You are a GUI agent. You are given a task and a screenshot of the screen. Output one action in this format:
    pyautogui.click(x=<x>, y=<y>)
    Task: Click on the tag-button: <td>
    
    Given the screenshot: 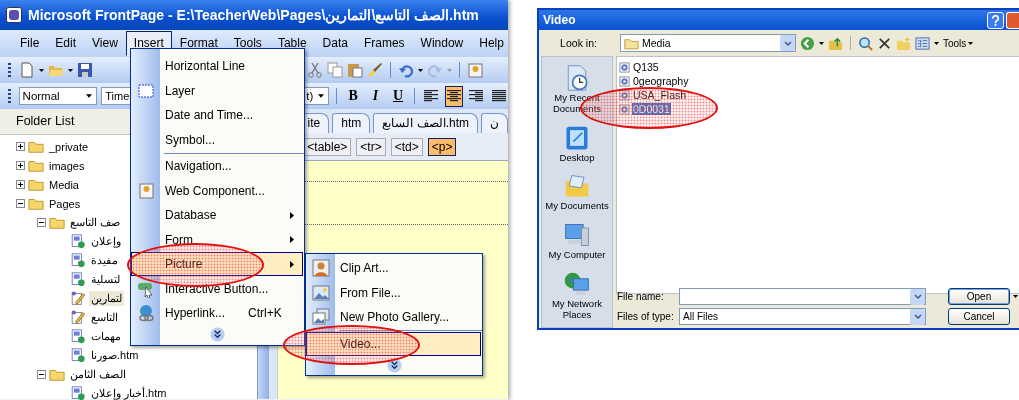 What is the action you would take?
    pyautogui.click(x=406, y=146)
    